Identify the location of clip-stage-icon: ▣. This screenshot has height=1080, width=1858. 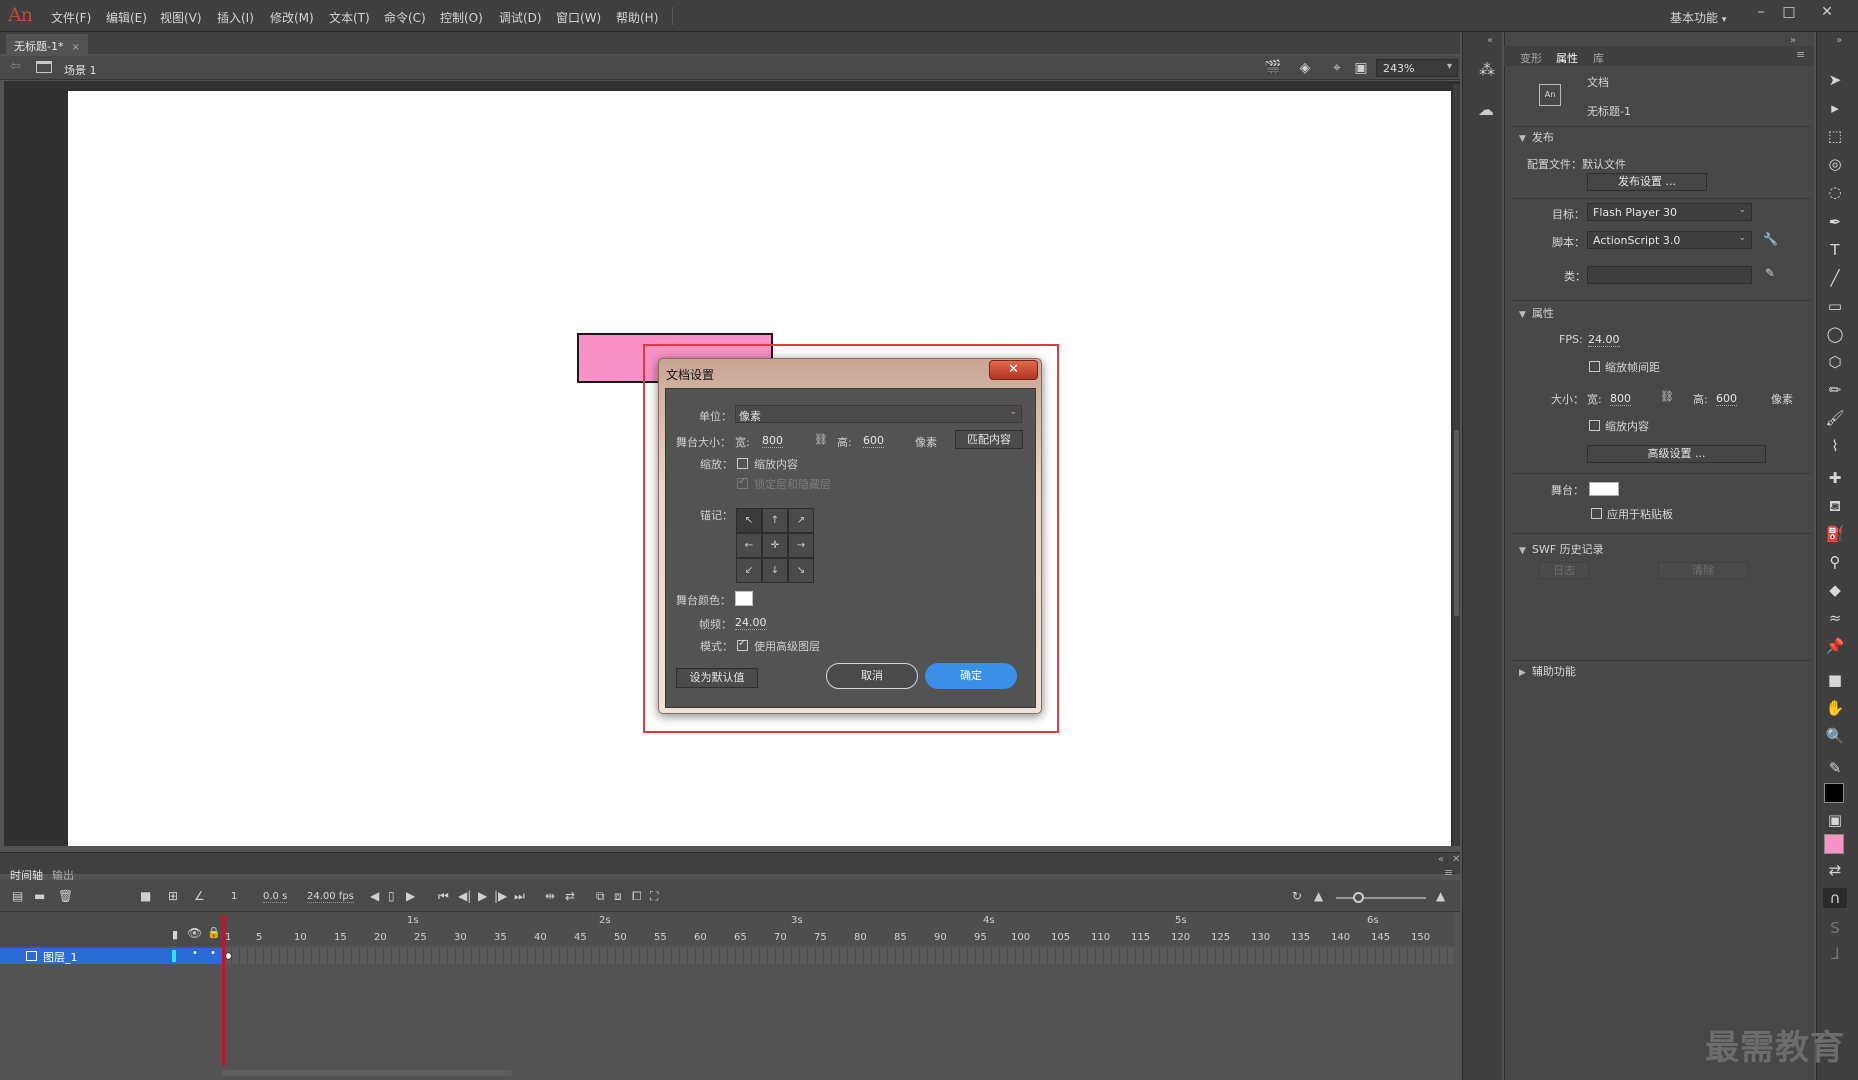
(1361, 68).